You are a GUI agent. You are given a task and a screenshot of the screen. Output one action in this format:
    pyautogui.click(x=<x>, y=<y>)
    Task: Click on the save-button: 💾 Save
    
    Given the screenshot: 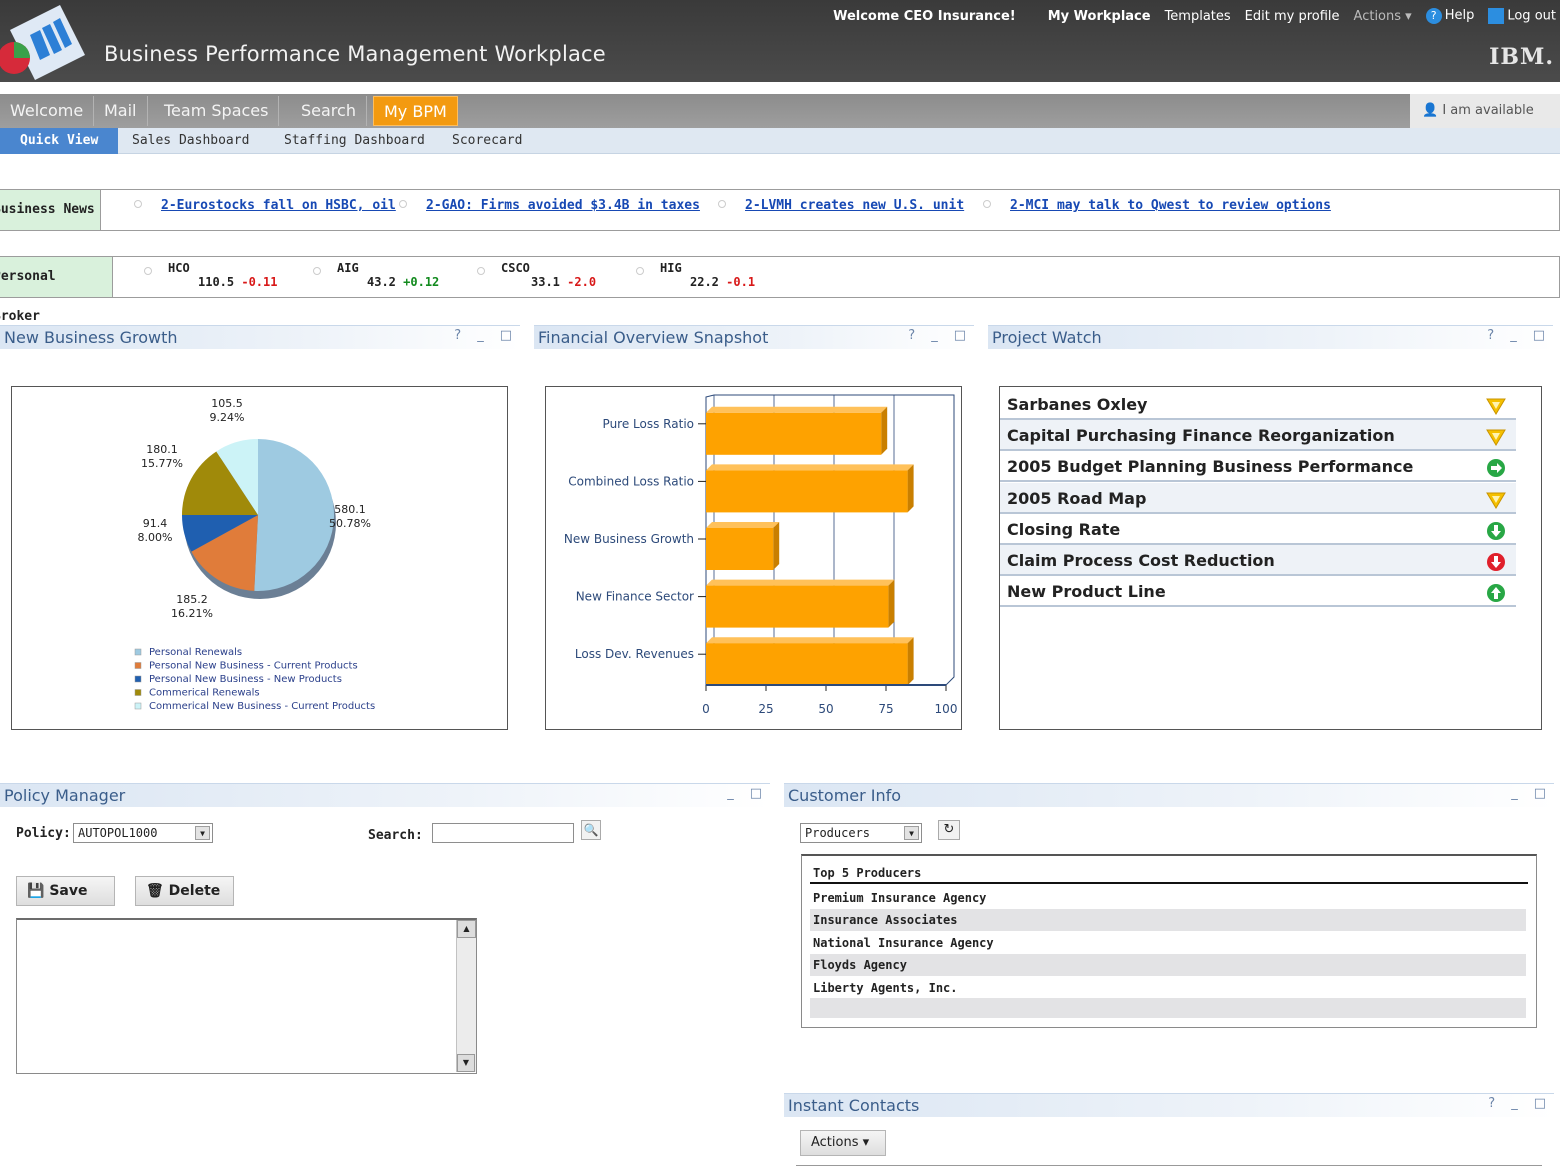 What is the action you would take?
    pyautogui.click(x=65, y=891)
    